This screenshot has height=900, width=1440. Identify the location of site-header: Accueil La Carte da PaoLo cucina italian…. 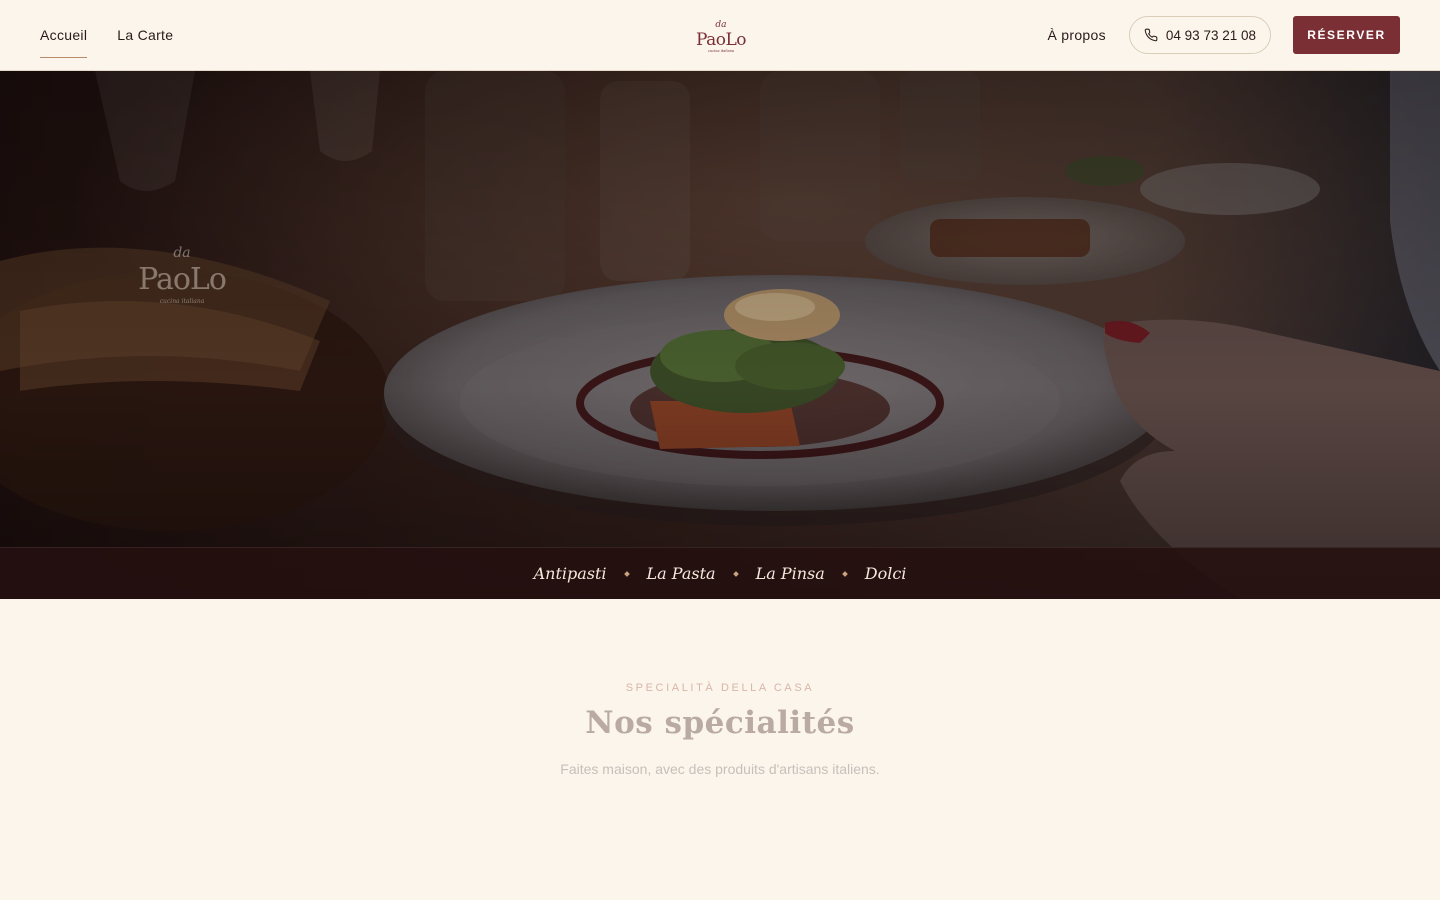
(720, 35).